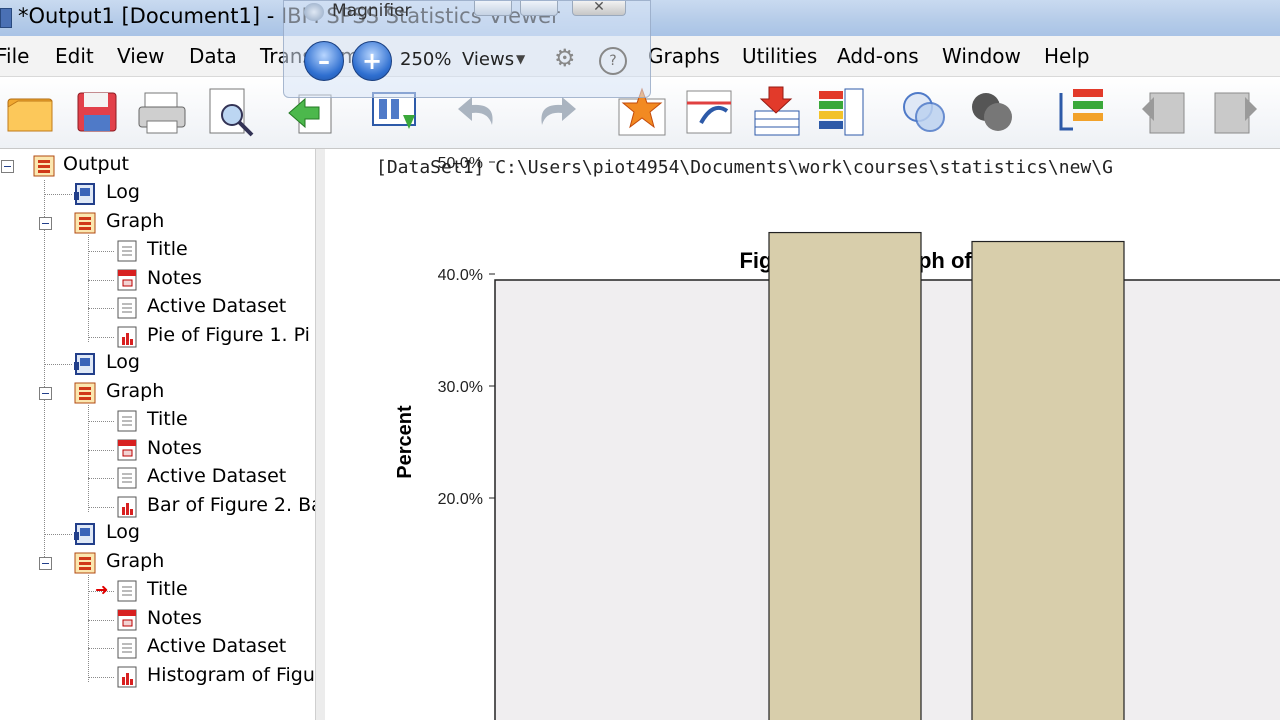 The height and width of the screenshot is (720, 1280). What do you see at coordinates (488, 59) in the screenshot?
I see `views-dropdown: Views` at bounding box center [488, 59].